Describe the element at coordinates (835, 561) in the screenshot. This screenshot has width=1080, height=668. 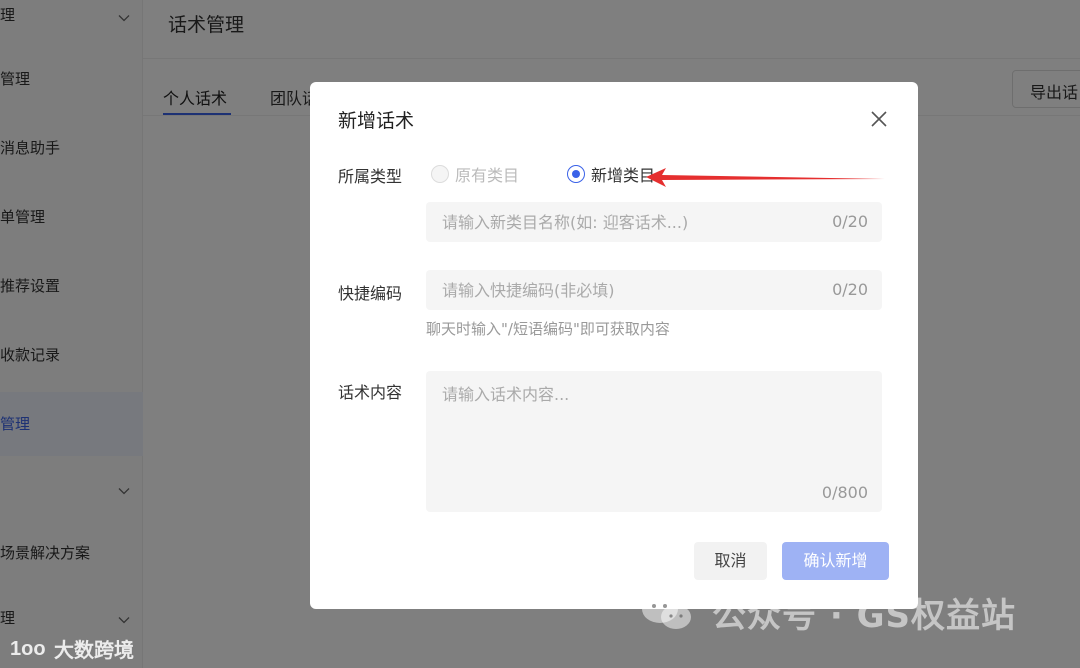
I see `confirm-add-button: 确认新增` at that location.